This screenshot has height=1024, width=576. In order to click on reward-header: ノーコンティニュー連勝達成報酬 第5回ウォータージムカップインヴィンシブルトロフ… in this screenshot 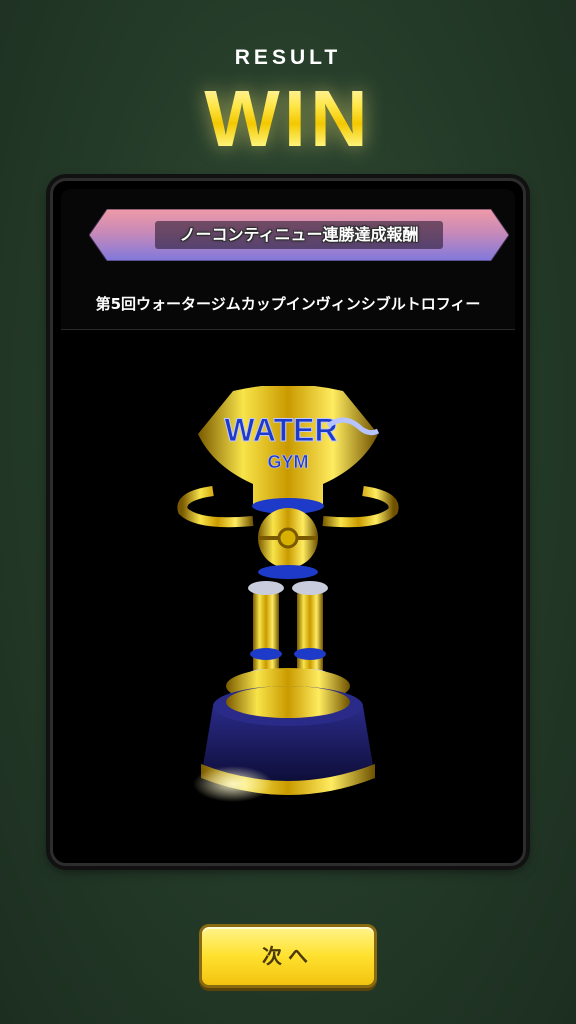, I will do `click(288, 259)`.